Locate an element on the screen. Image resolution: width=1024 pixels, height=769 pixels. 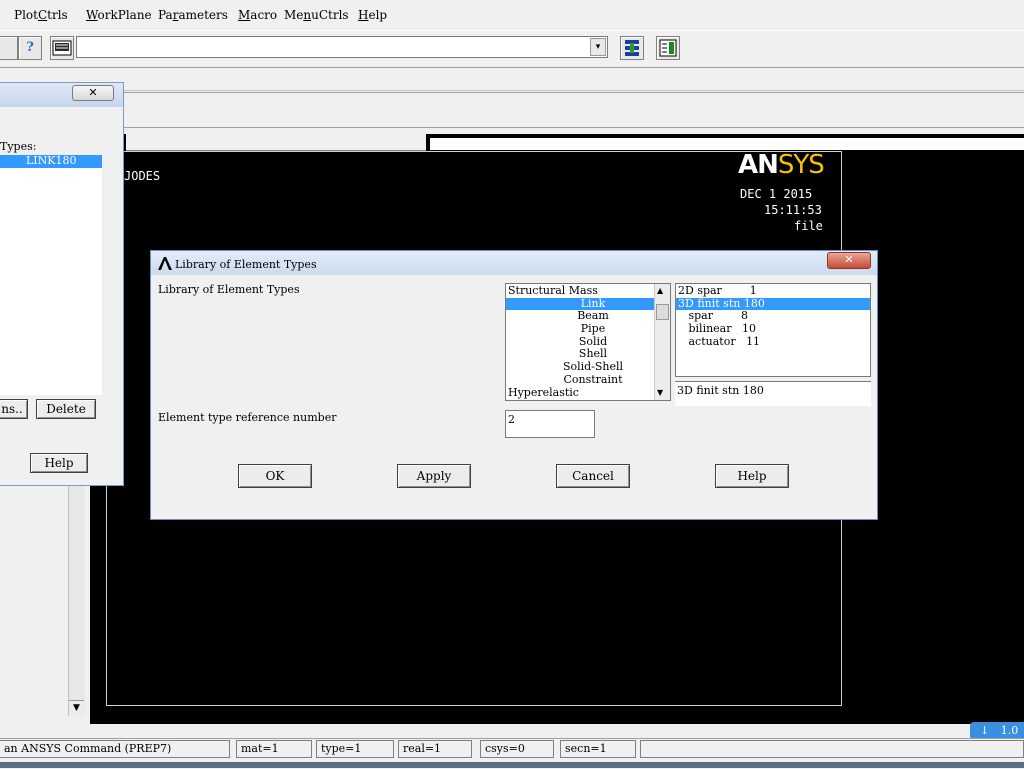
tray-text: 1.0 is located at coordinates (1009, 730).